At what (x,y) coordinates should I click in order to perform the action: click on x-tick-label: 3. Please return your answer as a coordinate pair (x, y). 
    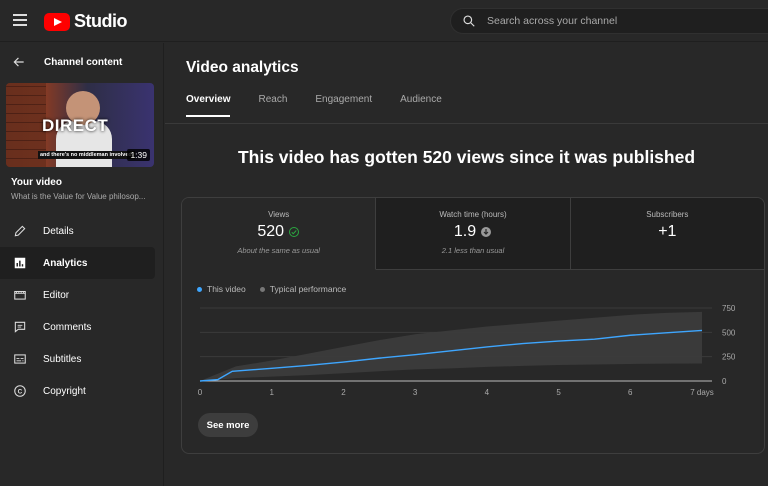
    Looking at the image, I should click on (415, 392).